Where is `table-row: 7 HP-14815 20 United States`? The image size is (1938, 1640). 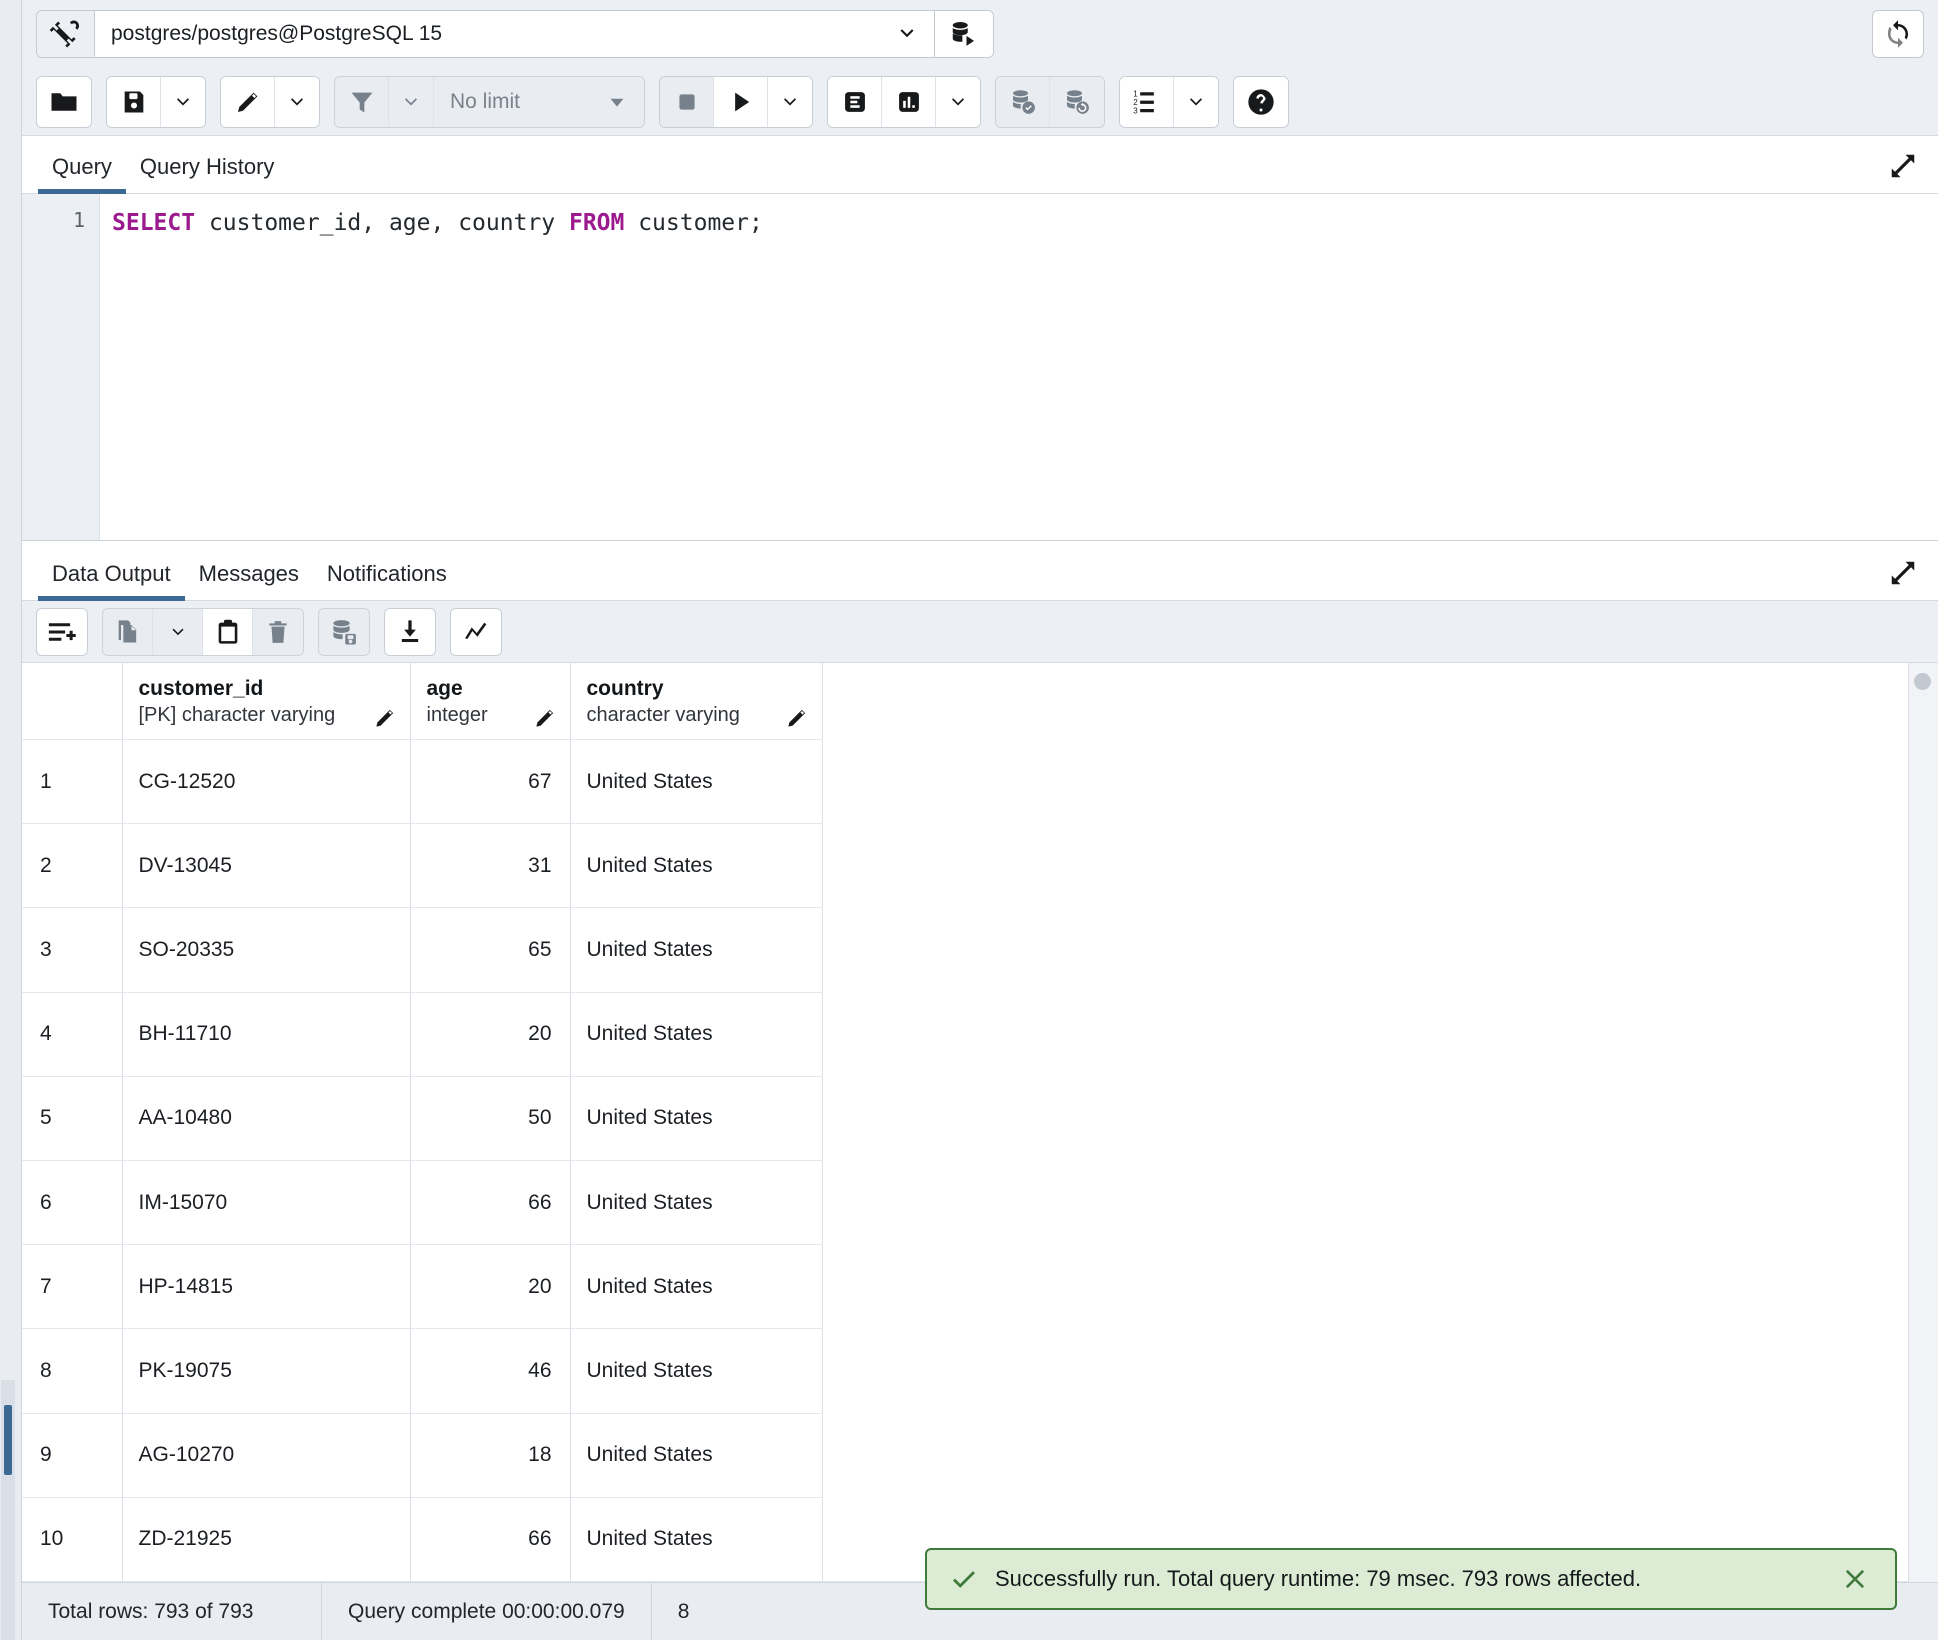
table-row: 7 HP-14815 20 United States is located at coordinates (422, 1287).